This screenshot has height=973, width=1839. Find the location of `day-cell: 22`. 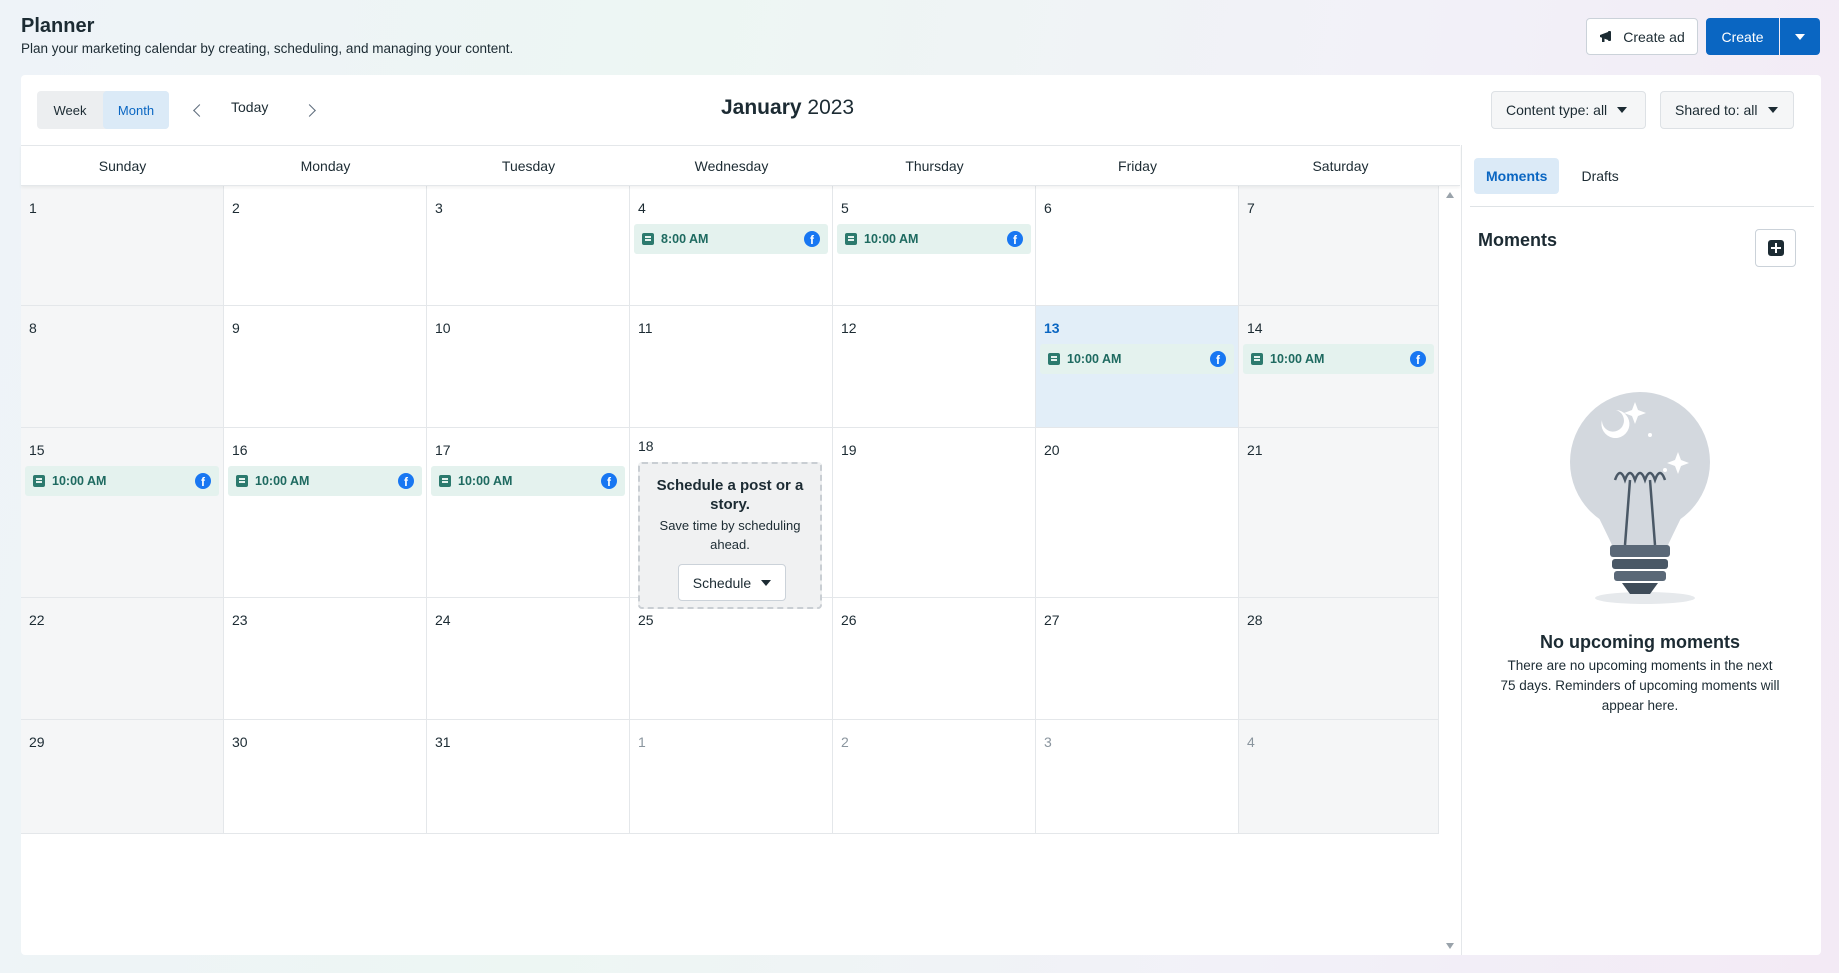

day-cell: 22 is located at coordinates (122, 659).